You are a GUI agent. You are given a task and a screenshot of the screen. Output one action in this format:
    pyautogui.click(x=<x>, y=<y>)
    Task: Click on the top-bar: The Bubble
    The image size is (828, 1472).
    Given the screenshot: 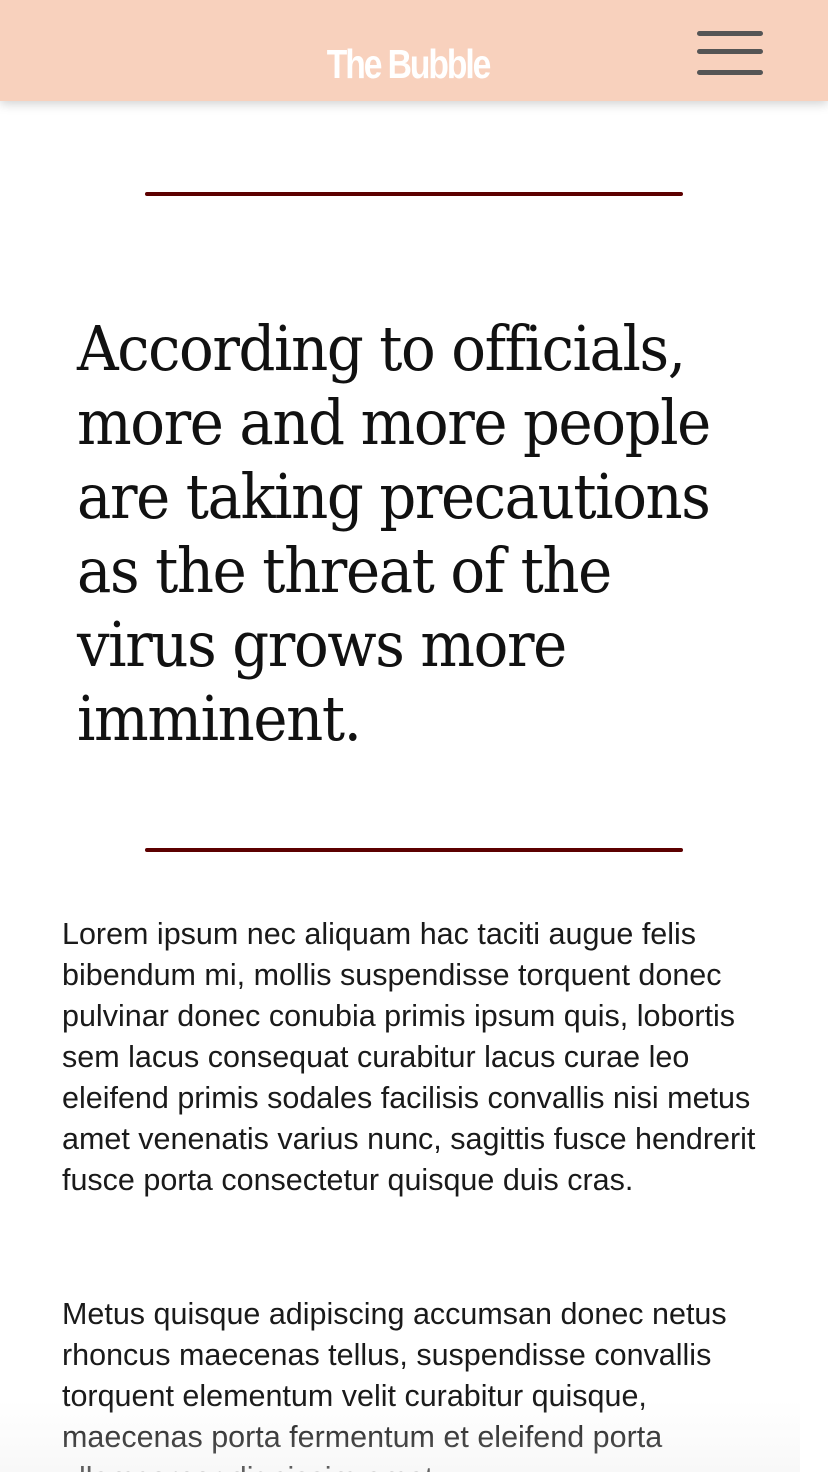 What is the action you would take?
    pyautogui.click(x=414, y=50)
    